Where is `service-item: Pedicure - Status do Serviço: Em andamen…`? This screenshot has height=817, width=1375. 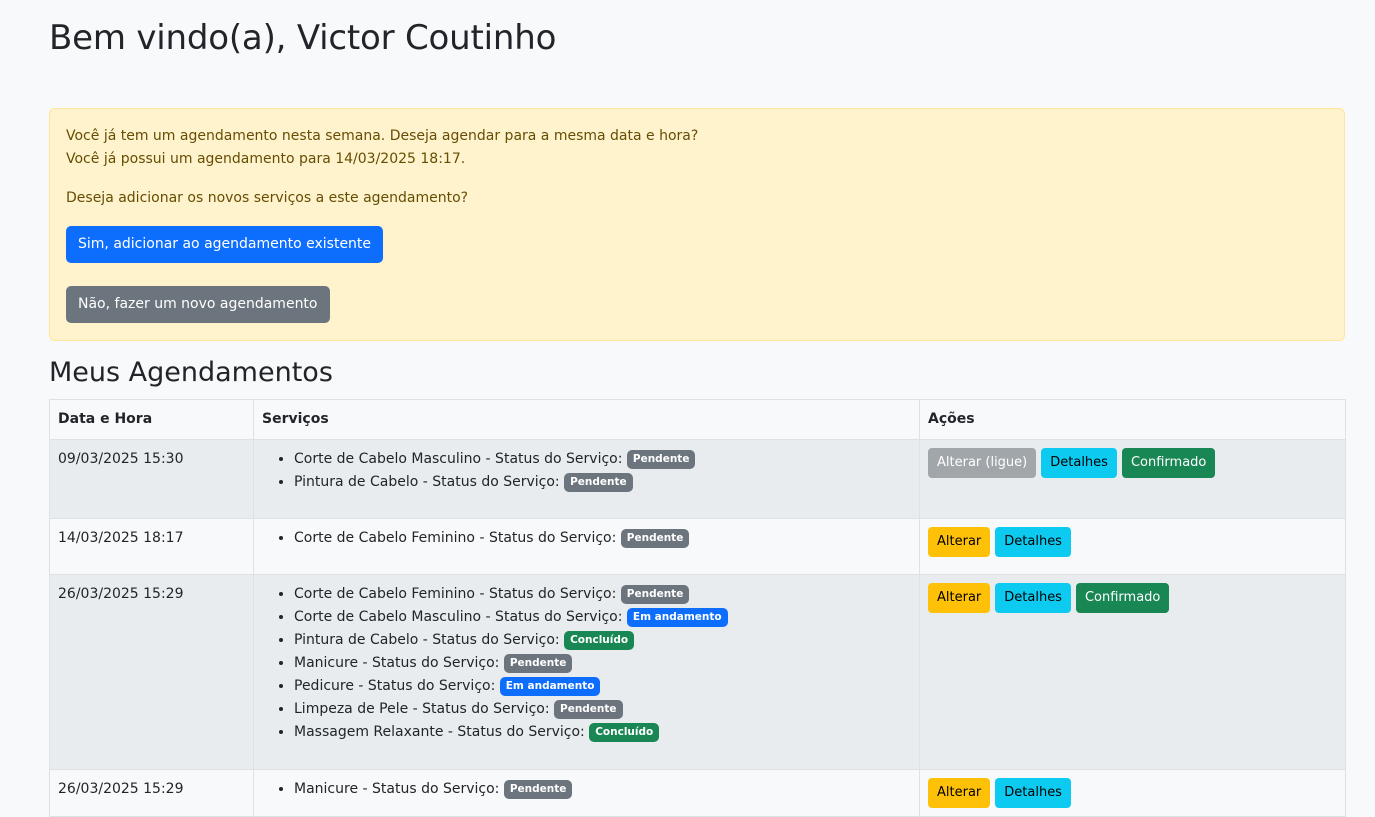 service-item: Pedicure - Status do Serviço: Em andamen… is located at coordinates (602, 686).